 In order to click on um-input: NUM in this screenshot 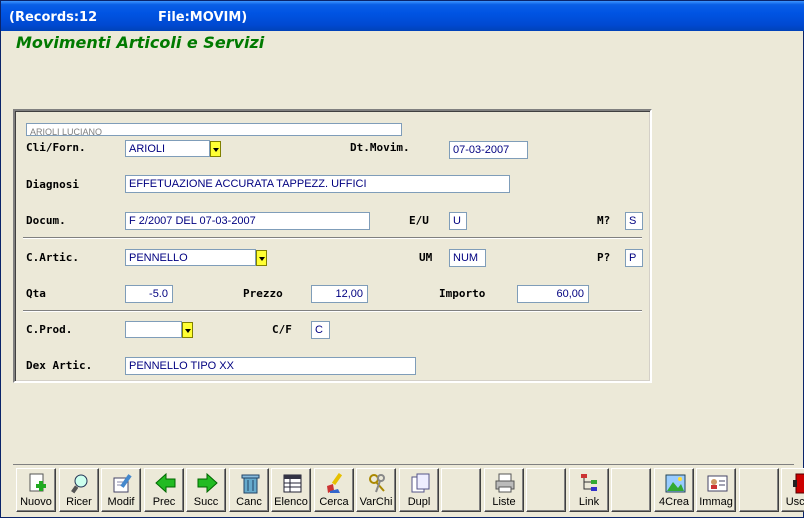, I will do `click(467, 258)`.